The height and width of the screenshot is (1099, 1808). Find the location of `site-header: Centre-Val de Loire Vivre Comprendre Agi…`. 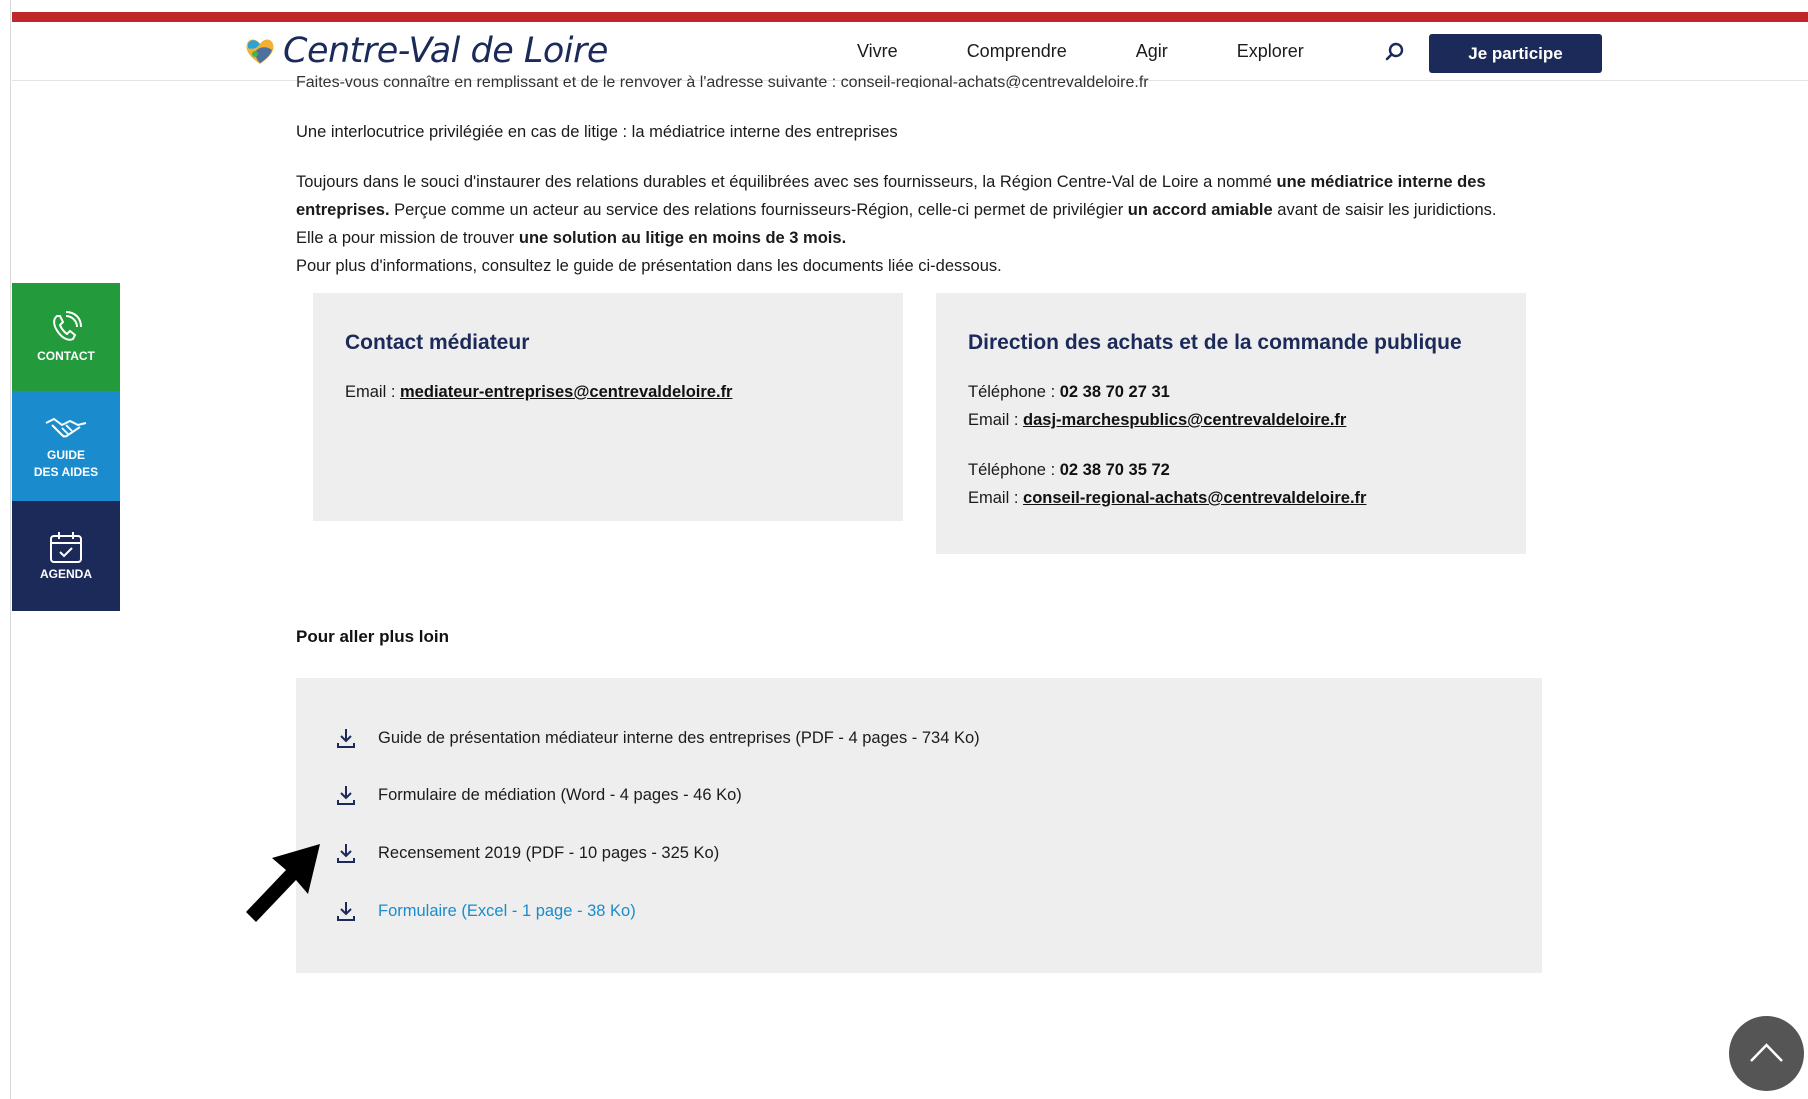

site-header: Centre-Val de Loire Vivre Comprendre Agi… is located at coordinates (910, 51).